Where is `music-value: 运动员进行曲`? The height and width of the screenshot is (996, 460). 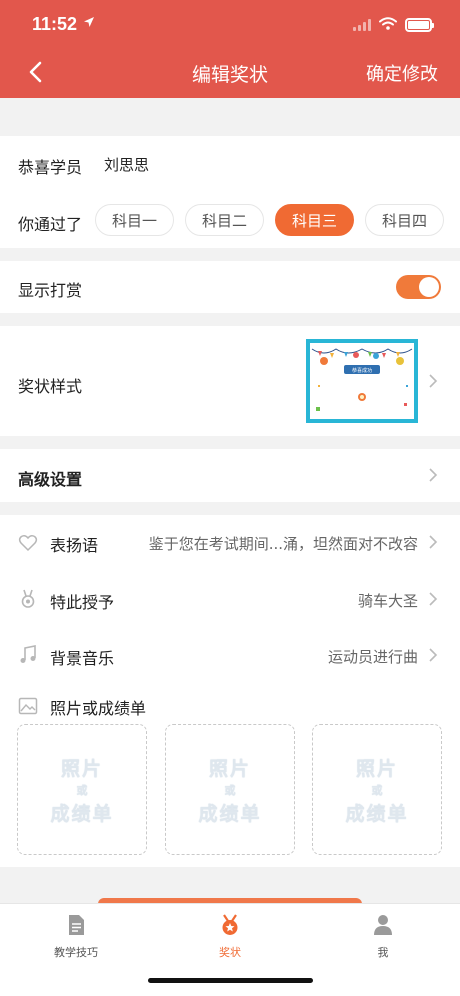 music-value: 运动员进行曲 is located at coordinates (372, 657).